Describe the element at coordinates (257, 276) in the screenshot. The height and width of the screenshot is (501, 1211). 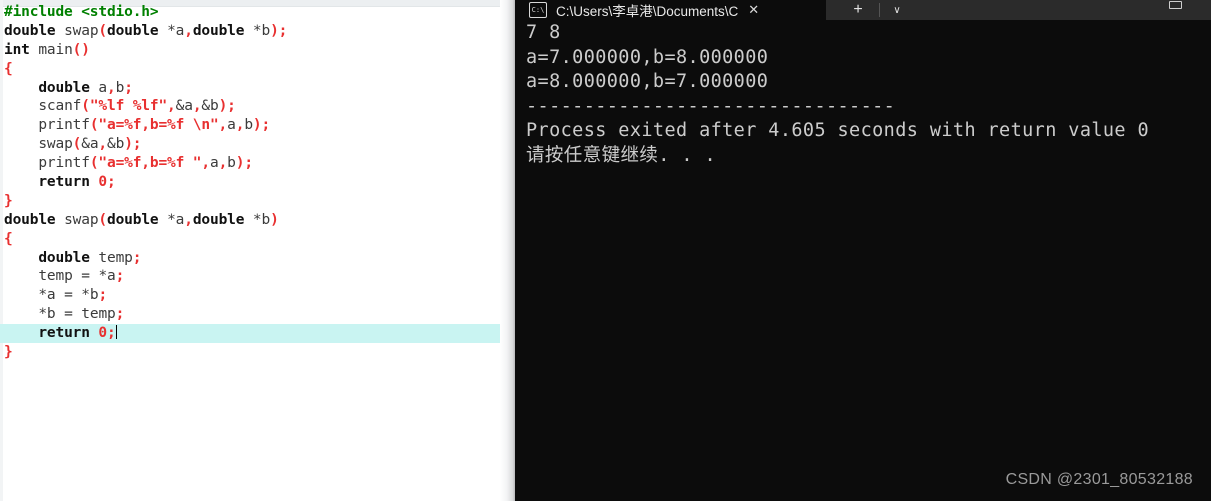
I see `code-line: temp = *a;` at that location.